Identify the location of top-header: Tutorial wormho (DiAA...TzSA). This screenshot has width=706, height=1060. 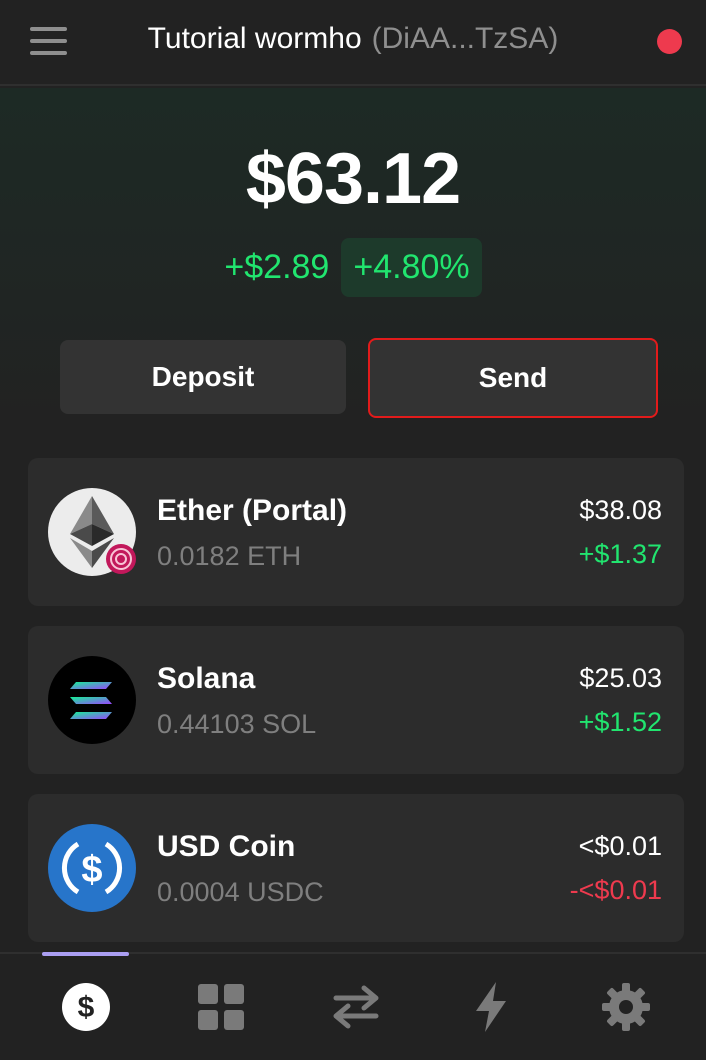
(353, 43).